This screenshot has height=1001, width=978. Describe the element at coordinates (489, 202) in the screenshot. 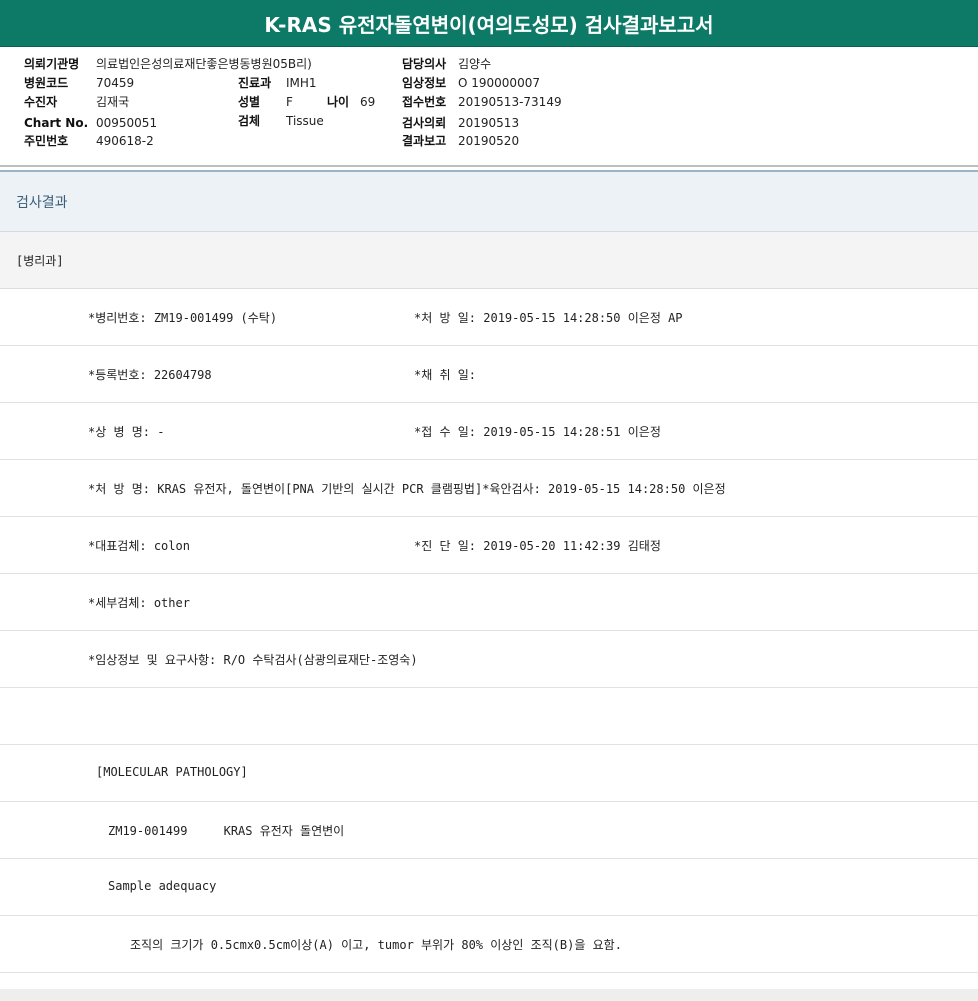

I see `result-section-header: 검사결과` at that location.